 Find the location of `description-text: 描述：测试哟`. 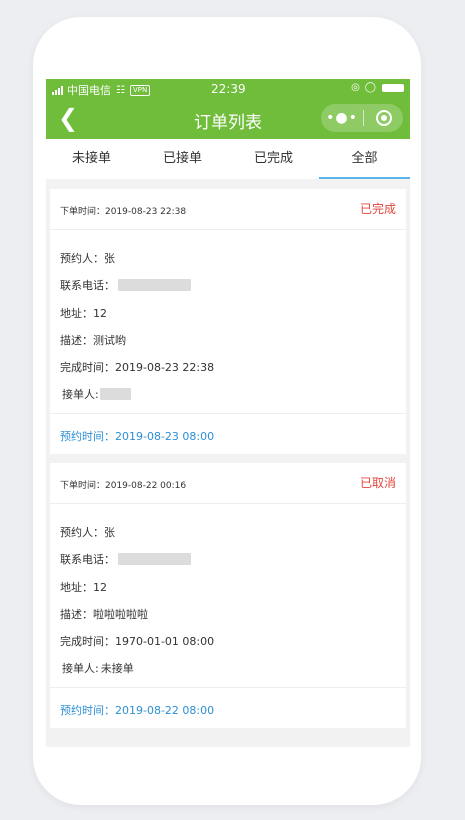

description-text: 描述：测试哟 is located at coordinates (93, 340).